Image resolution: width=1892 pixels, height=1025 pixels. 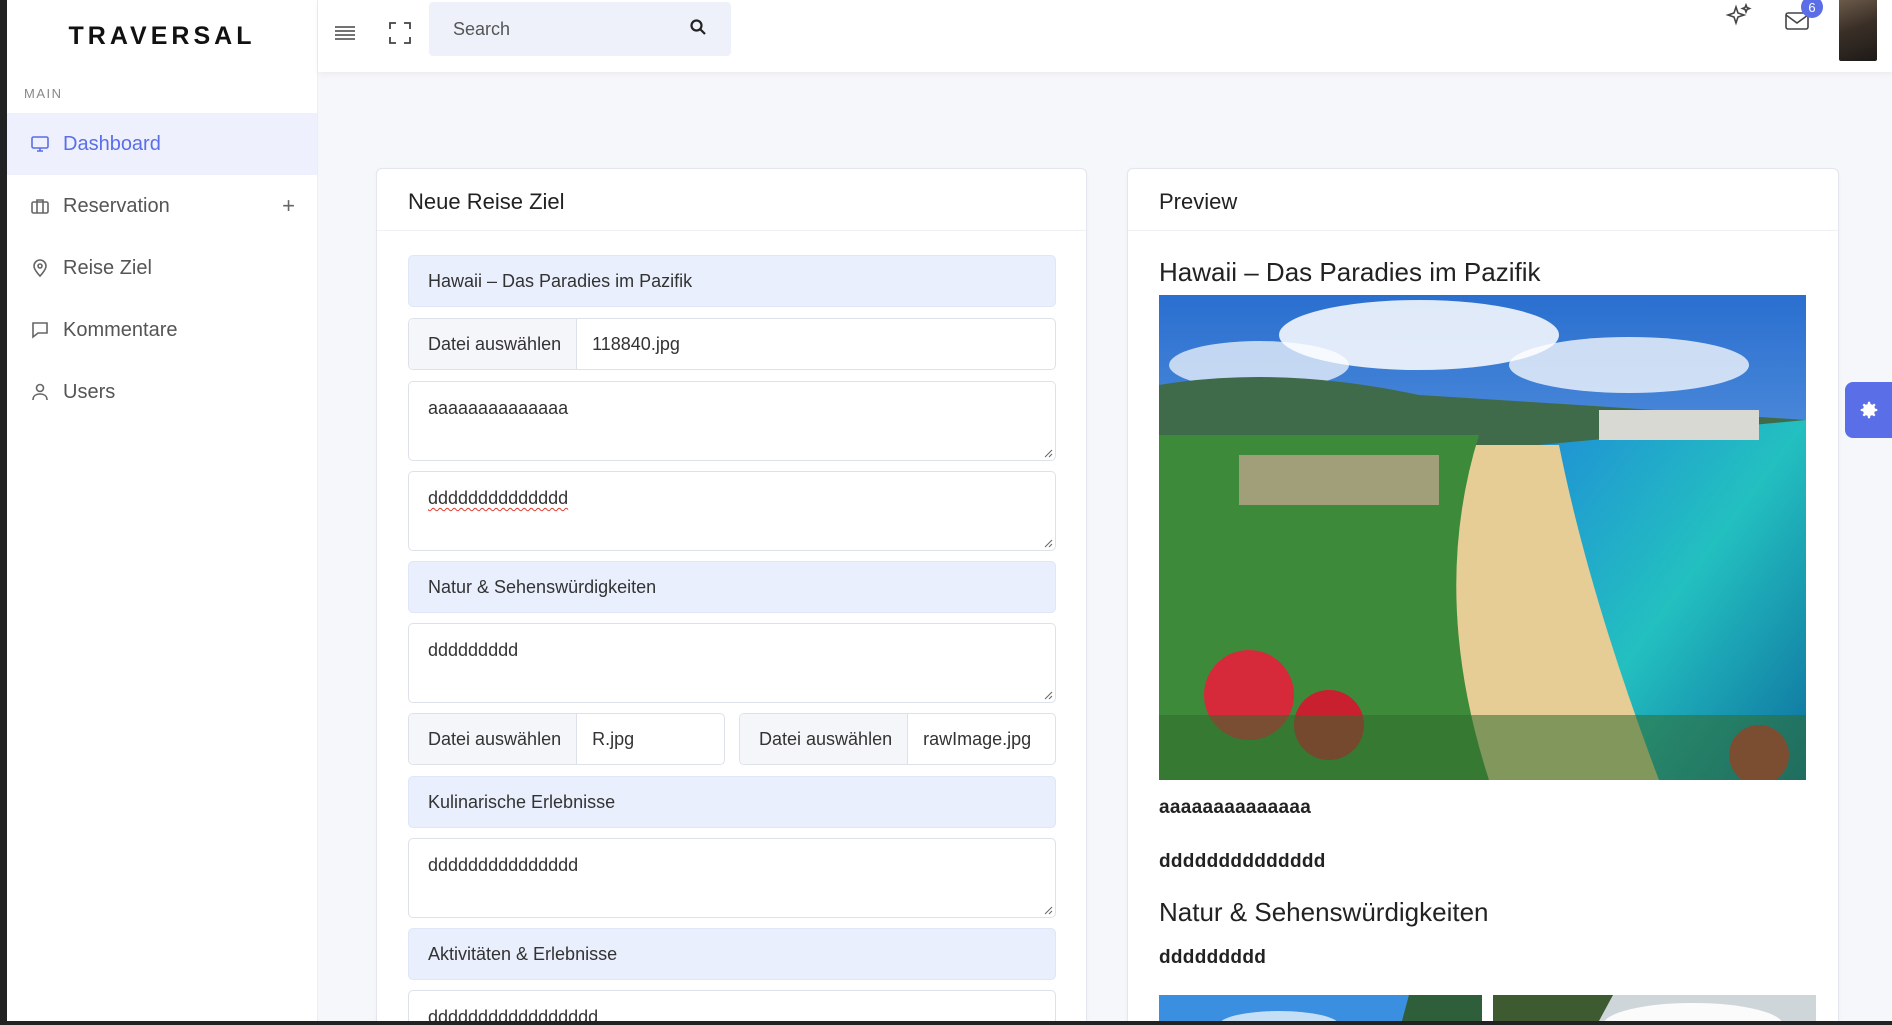 I want to click on section1-image-a-file-input: Datei auswählen R.jpg, so click(x=566, y=739).